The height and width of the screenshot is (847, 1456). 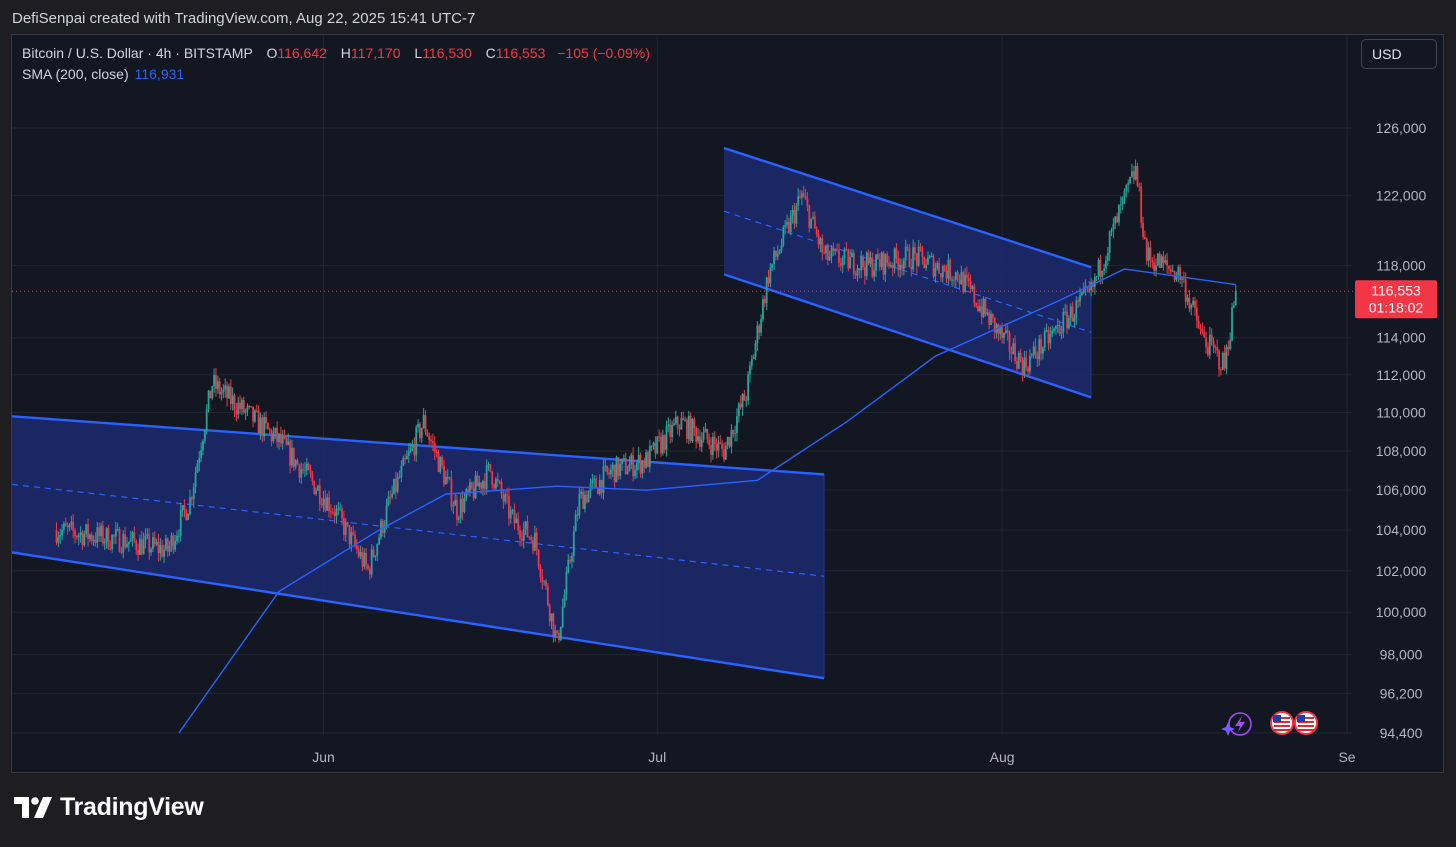 I want to click on currency-button: USD, so click(x=1399, y=54).